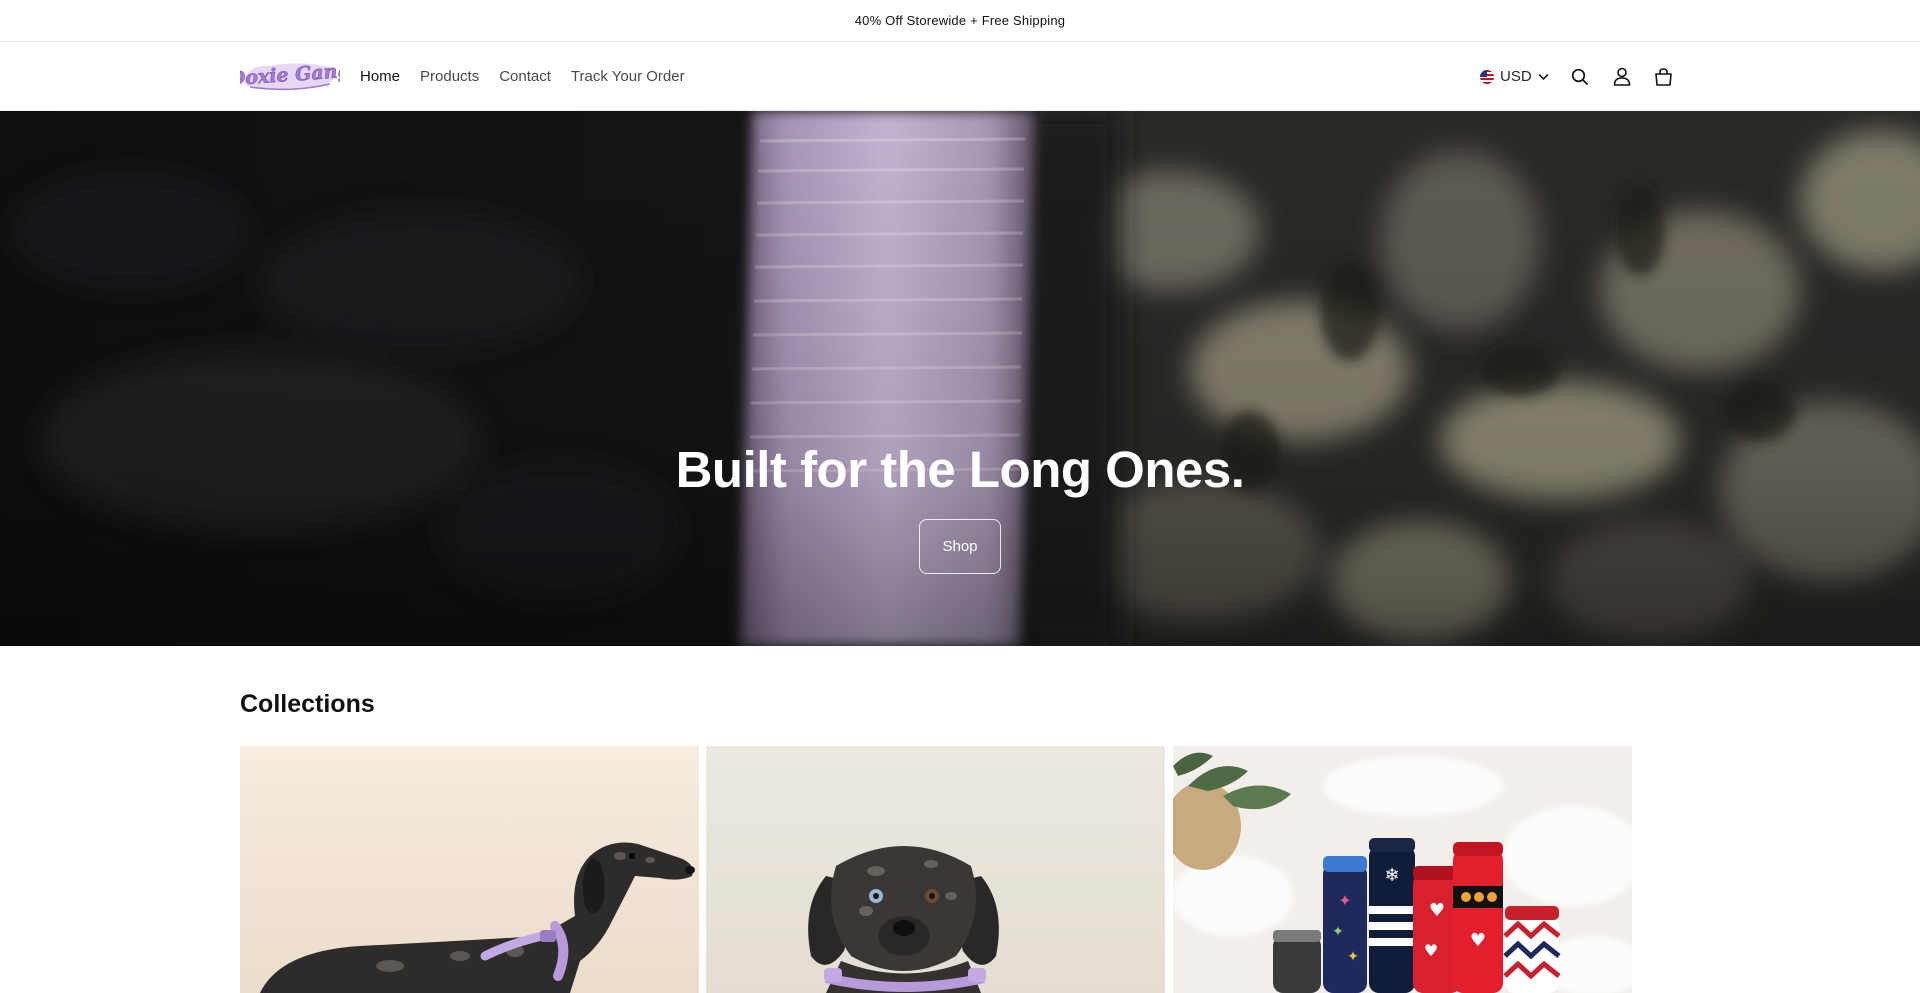 The image size is (1920, 993). Describe the element at coordinates (1487, 76) in the screenshot. I see `us-flag-icon` at that location.